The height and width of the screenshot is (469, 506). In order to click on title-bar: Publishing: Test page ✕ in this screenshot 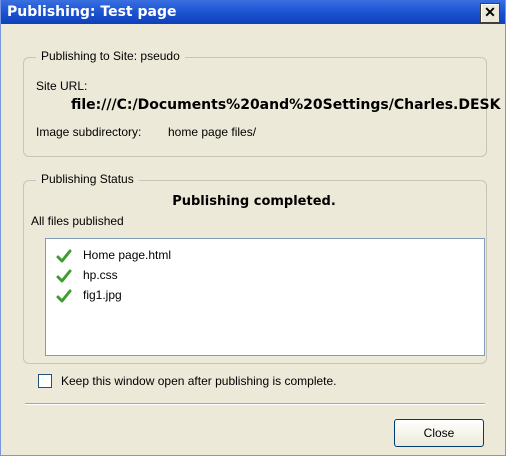, I will do `click(253, 12)`.